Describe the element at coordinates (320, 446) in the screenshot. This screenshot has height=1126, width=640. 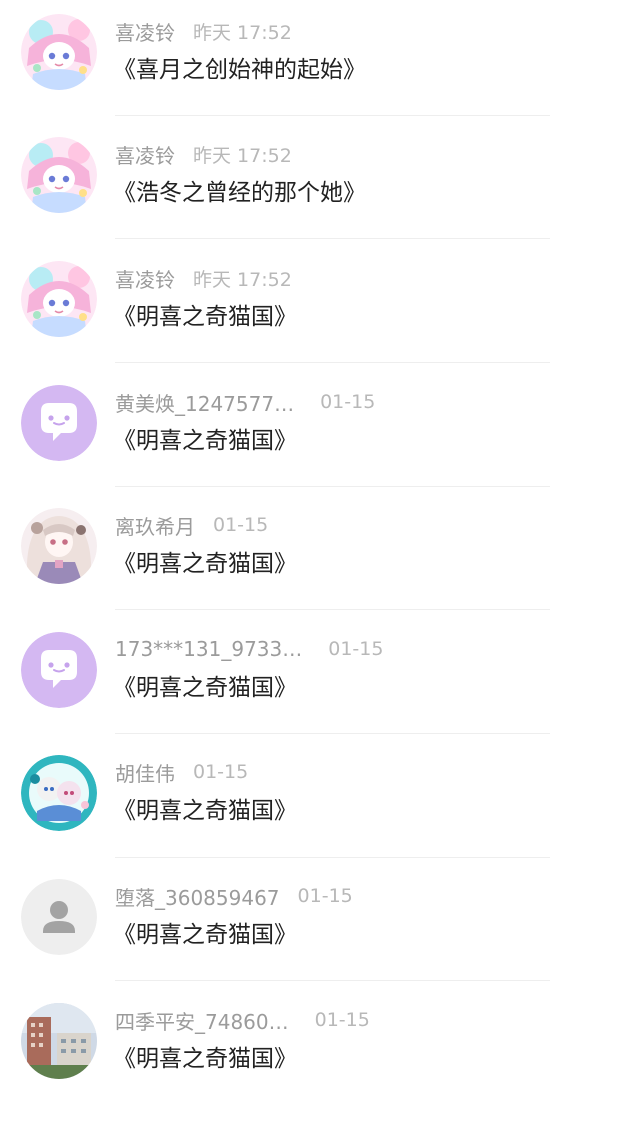
I see `comment-item: 黄美焕_1247577… 01-15 《明喜之奇猫国》` at that location.